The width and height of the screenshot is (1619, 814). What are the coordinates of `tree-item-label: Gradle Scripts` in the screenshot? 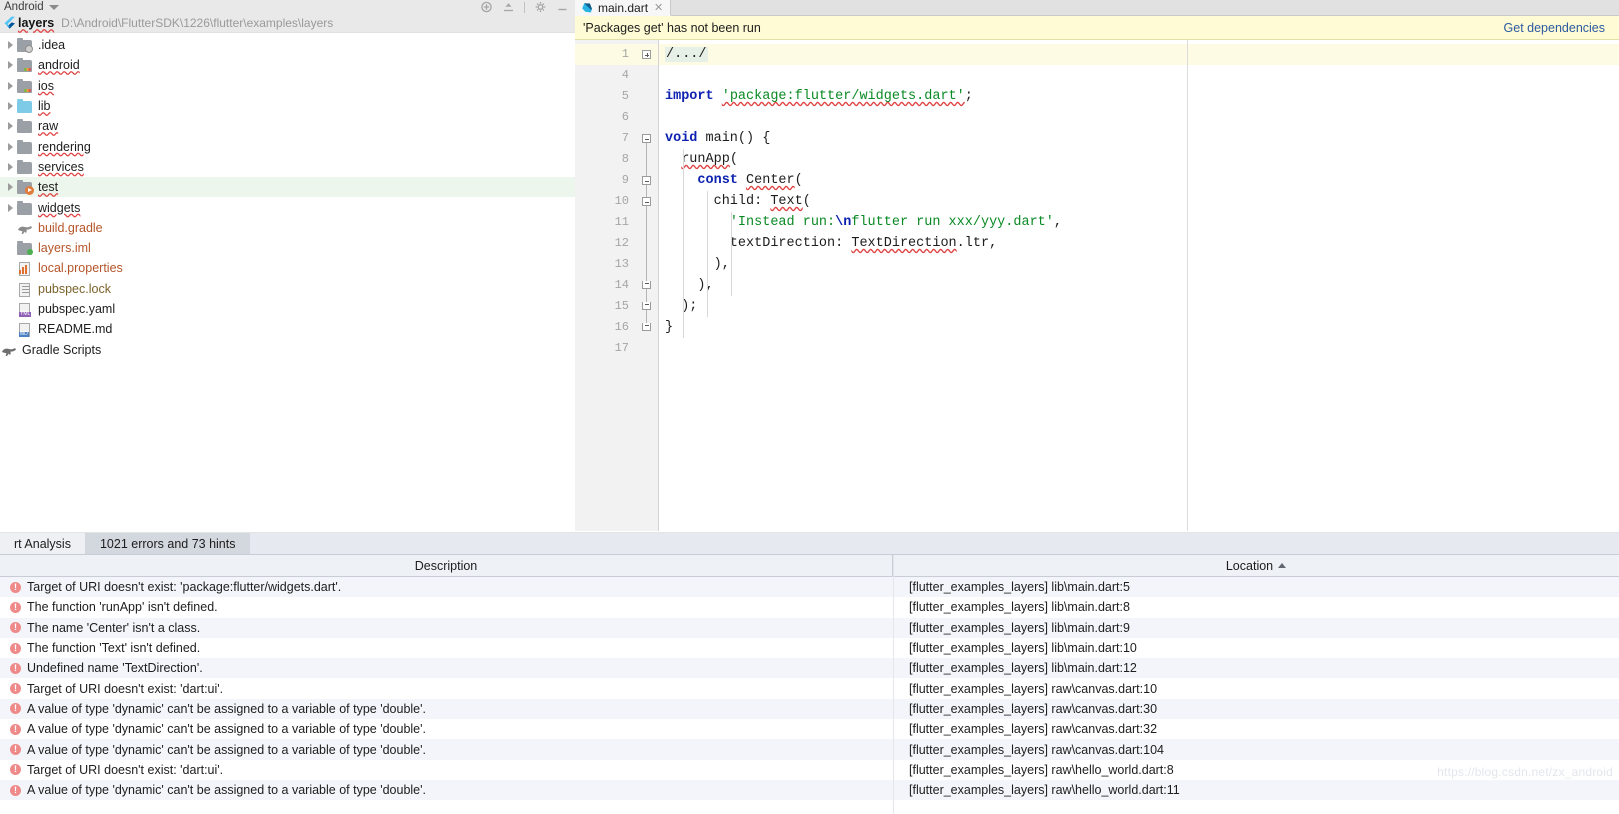 It's located at (62, 349).